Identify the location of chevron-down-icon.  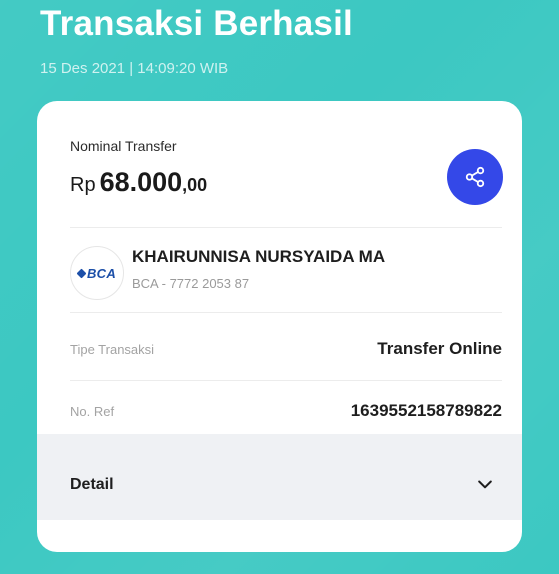
(485, 484).